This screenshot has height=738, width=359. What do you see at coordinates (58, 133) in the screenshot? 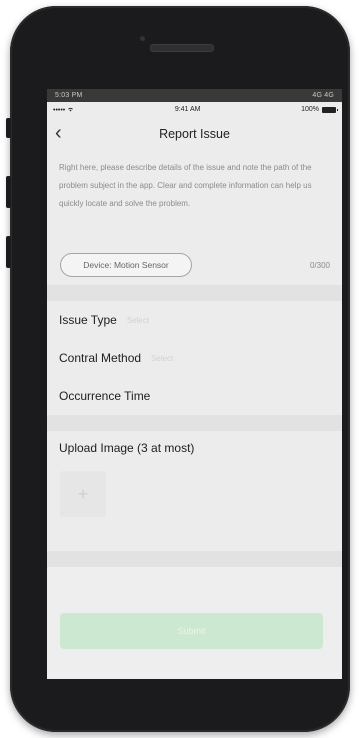
I see `back-chevron-icon: ‹` at bounding box center [58, 133].